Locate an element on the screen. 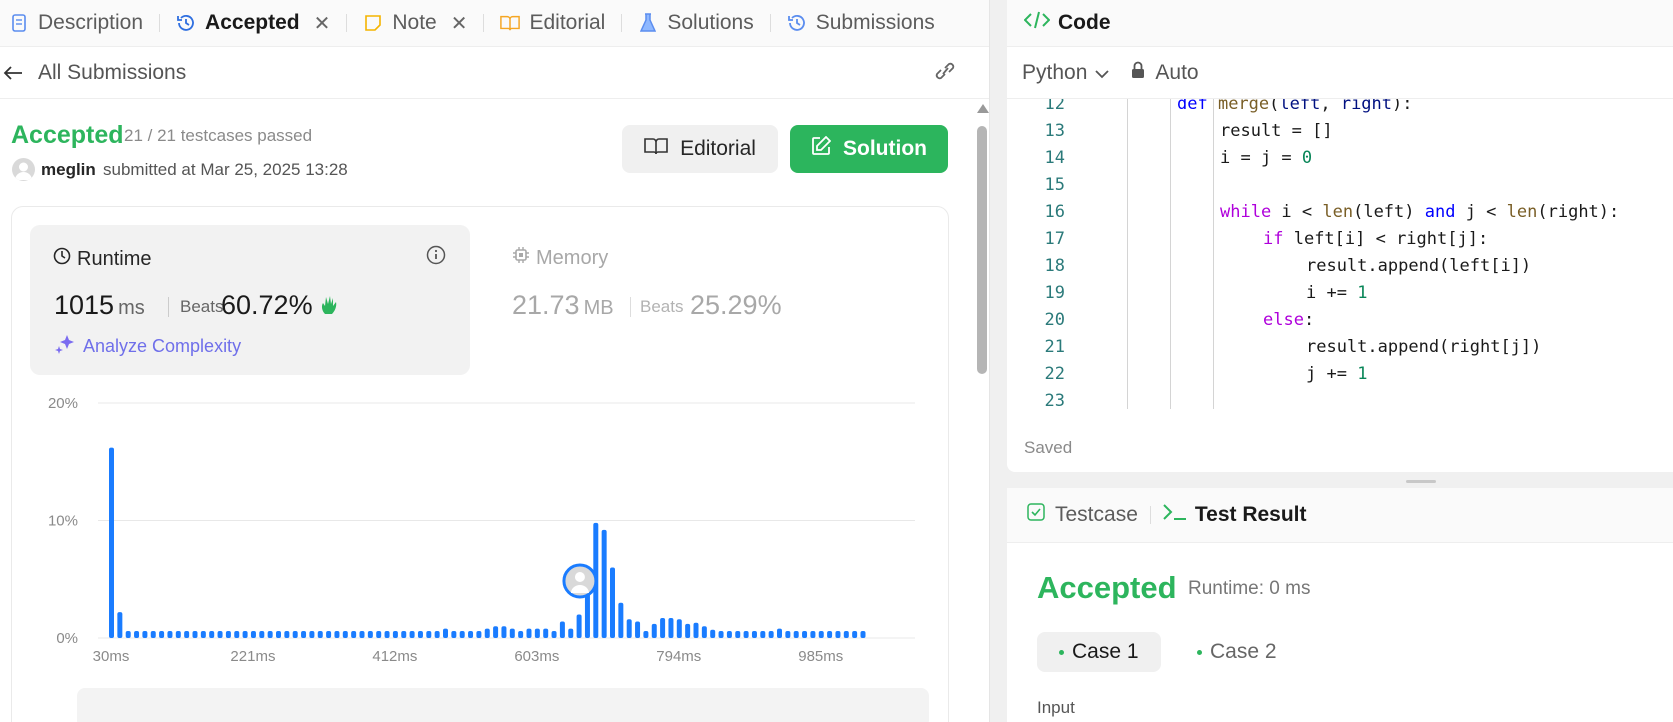  submitted-code-preview is located at coordinates (503, 705).